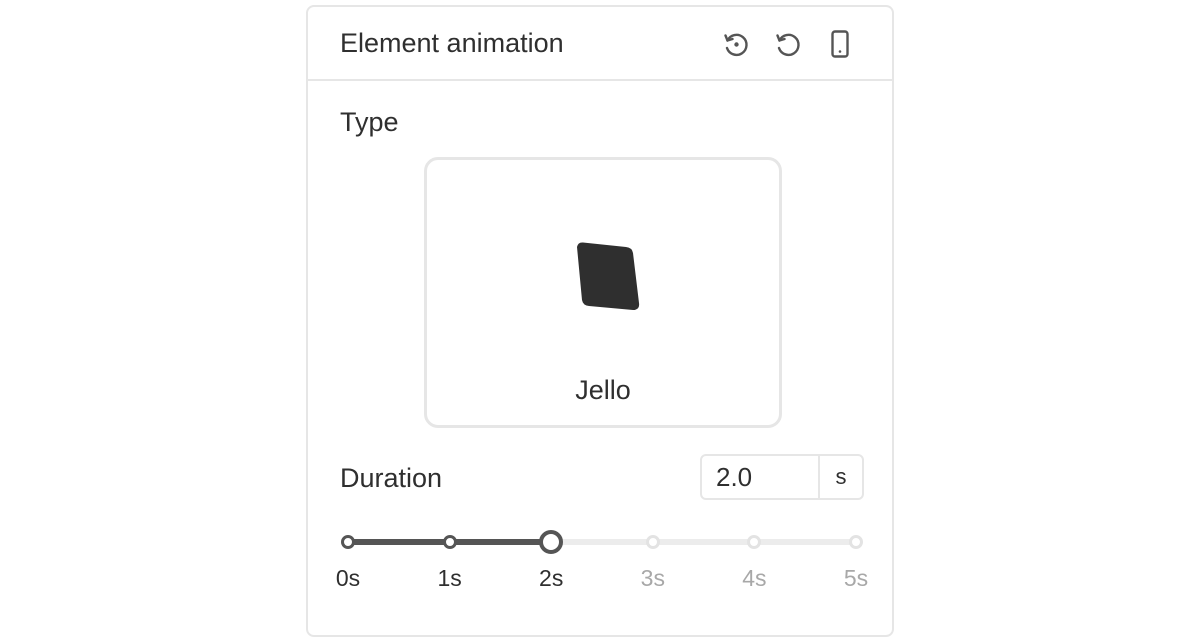 The width and height of the screenshot is (1200, 644). What do you see at coordinates (736, 44) in the screenshot?
I see `replay-icon` at bounding box center [736, 44].